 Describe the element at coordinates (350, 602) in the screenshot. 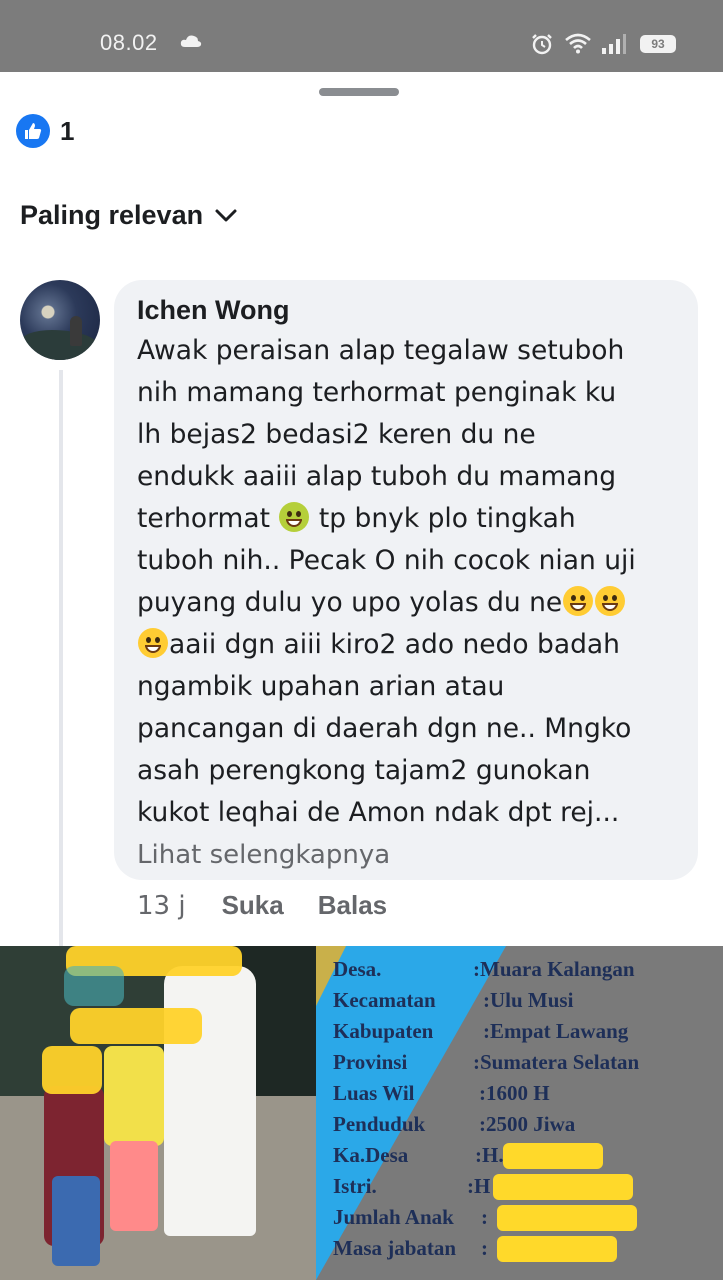

I see `comment-line: puyang dulu yo upo yolas du ne` at that location.